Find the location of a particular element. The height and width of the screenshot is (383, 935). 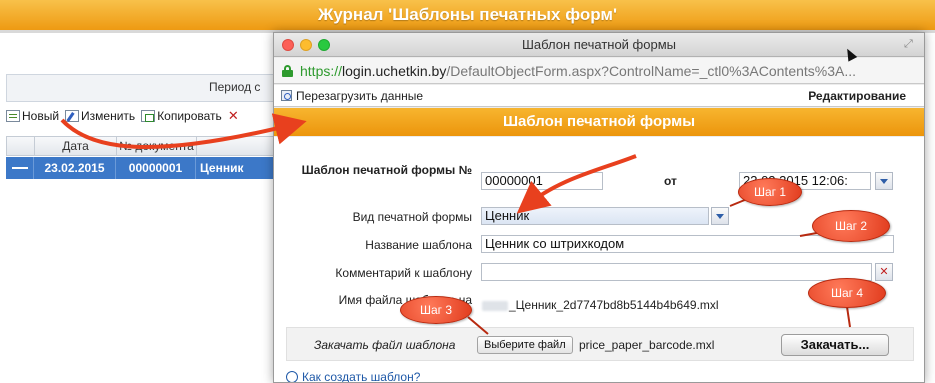

journal-toolbar: Новый Изменить Копировать ✕ is located at coordinates (122, 116).